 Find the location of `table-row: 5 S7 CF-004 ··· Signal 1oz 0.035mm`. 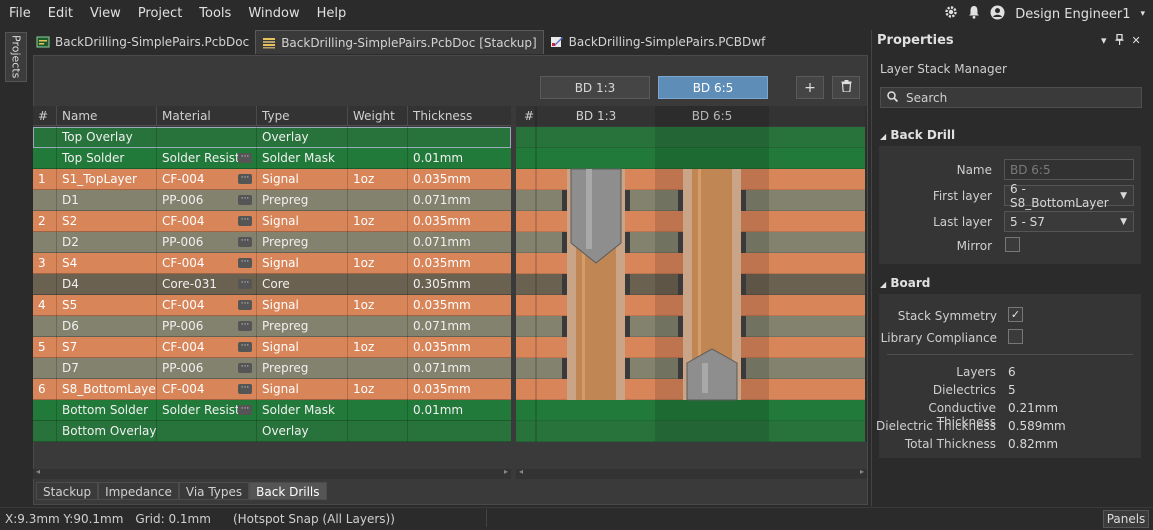

table-row: 5 S7 CF-004 ··· Signal 1oz 0.035mm is located at coordinates (272, 347).